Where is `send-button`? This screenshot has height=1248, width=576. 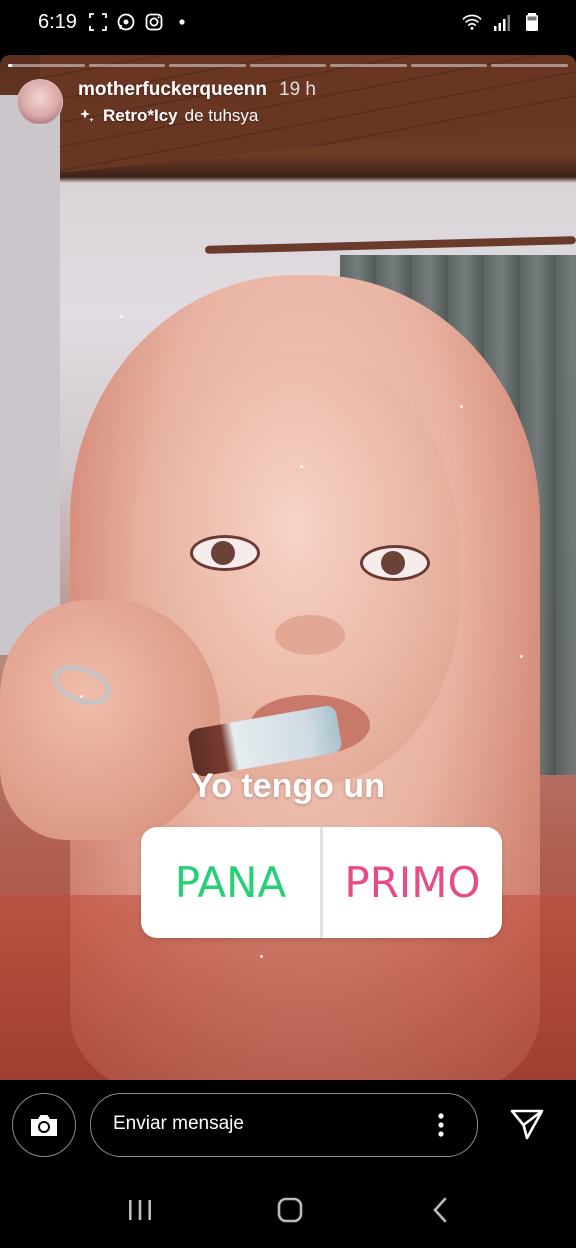
send-button is located at coordinates (527, 1124).